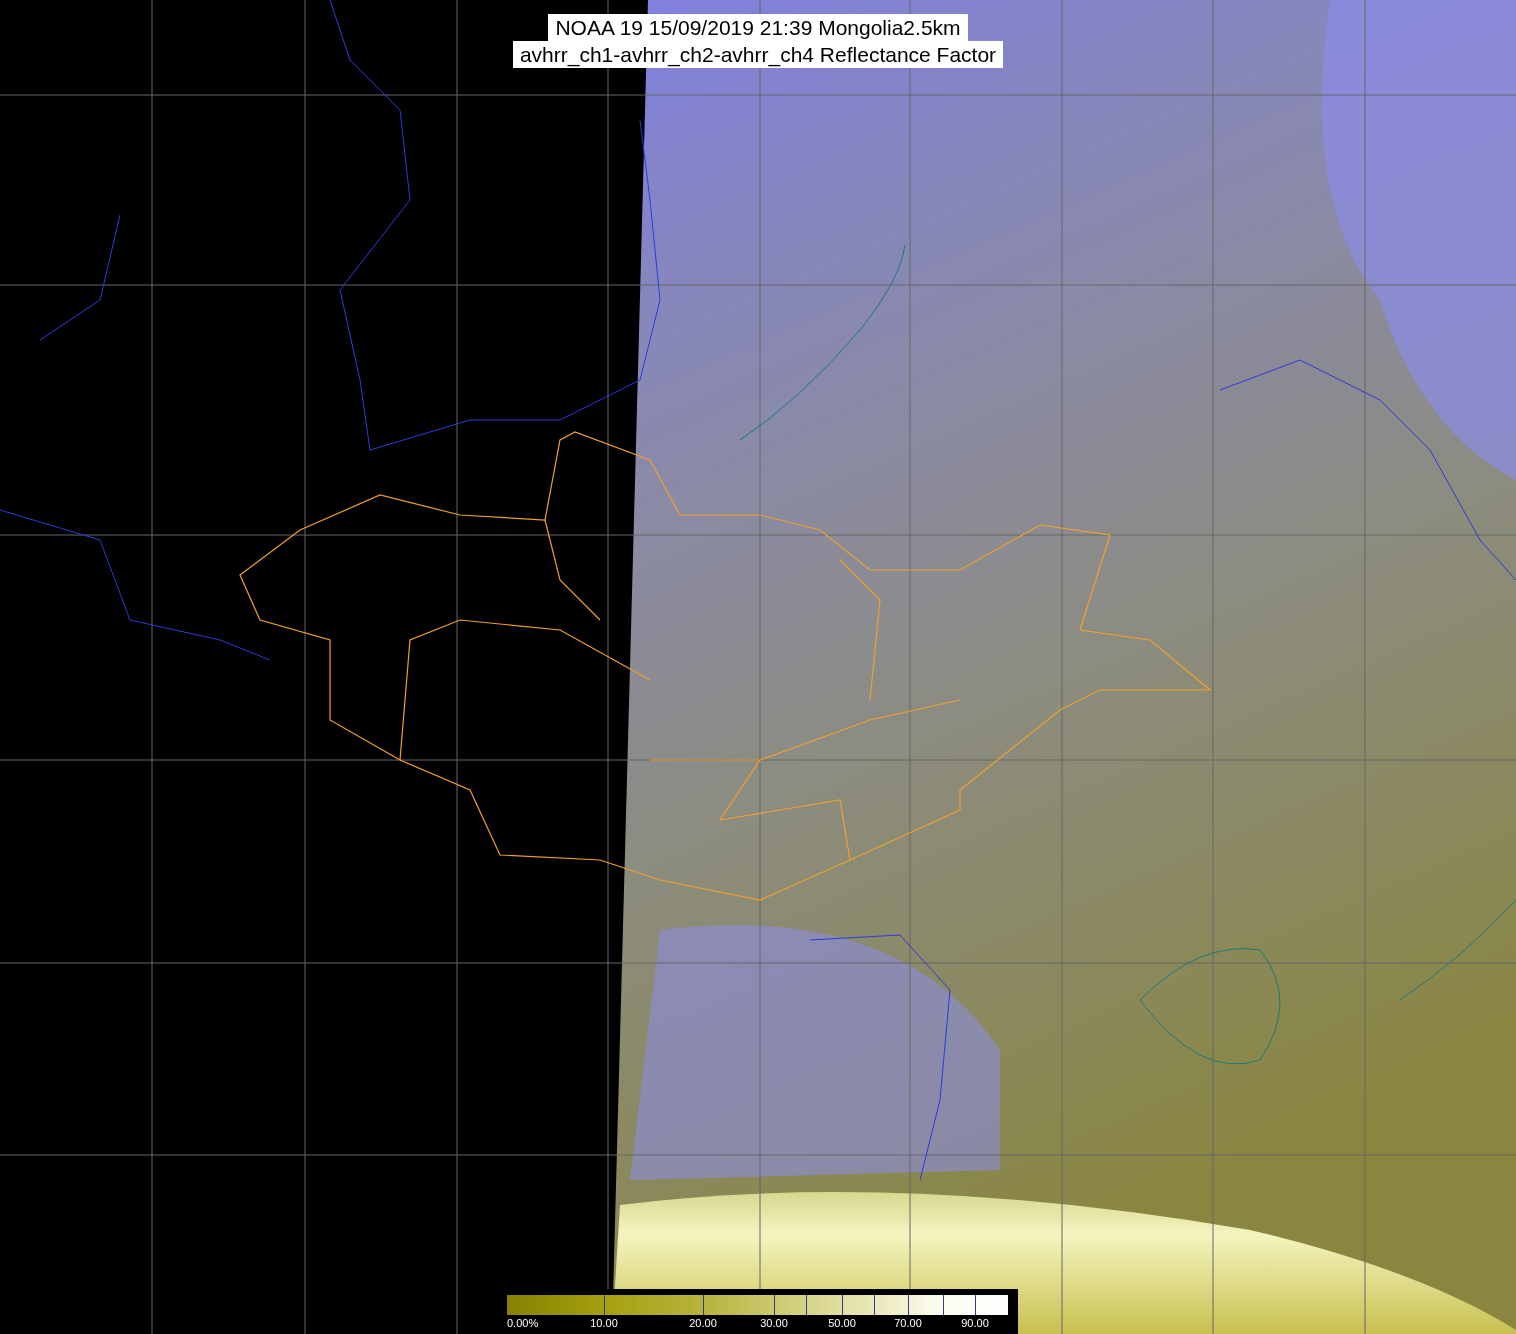  What do you see at coordinates (523, 1323) in the screenshot?
I see `scale-label: 0.00%` at bounding box center [523, 1323].